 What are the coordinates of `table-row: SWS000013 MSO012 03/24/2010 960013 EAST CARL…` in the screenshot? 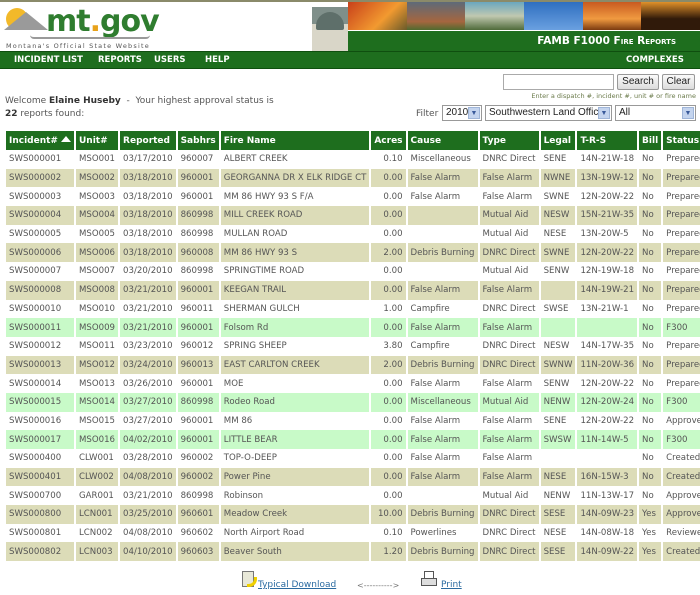 It's located at (353, 365).